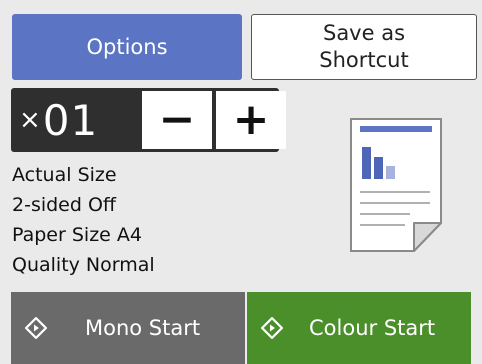 The height and width of the screenshot is (364, 482). I want to click on copies-prefix: ×, so click(30, 120).